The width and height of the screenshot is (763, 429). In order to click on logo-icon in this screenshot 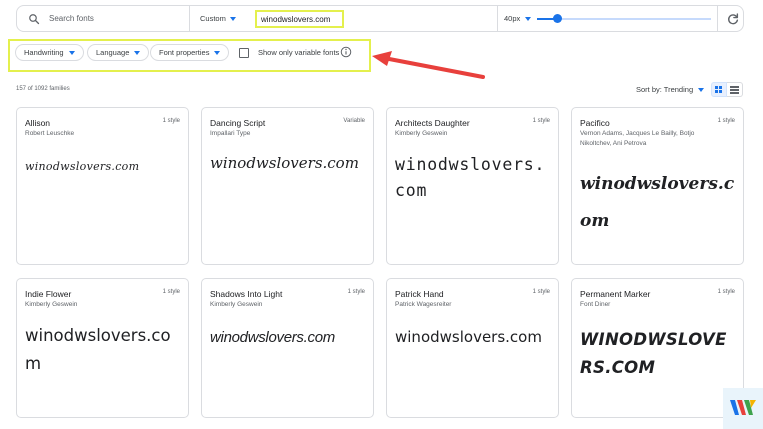, I will do `click(743, 407)`.